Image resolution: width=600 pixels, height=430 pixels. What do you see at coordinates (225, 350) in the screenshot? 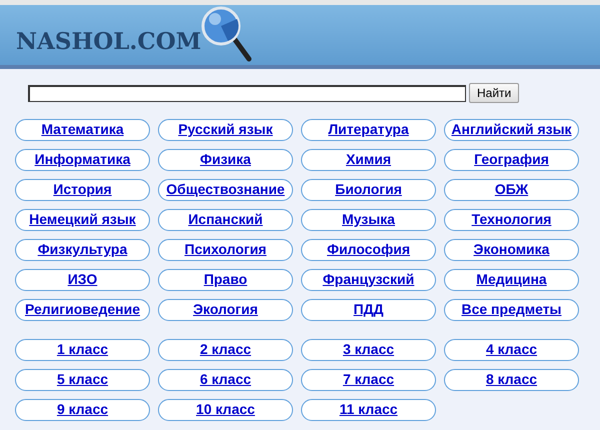
I see `grade-link: 2 класс` at bounding box center [225, 350].